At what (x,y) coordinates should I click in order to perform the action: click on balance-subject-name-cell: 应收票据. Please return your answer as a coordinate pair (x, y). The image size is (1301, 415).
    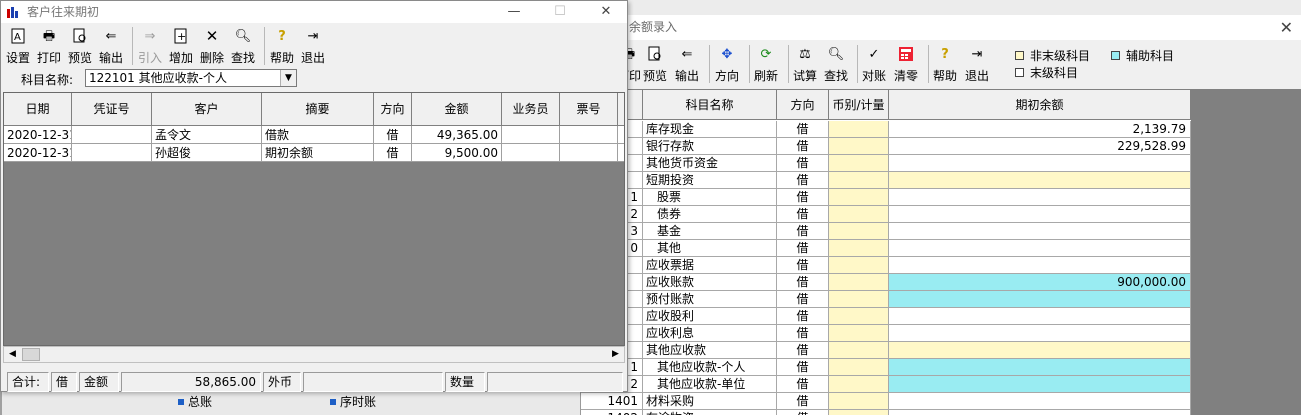
    Looking at the image, I should click on (710, 265).